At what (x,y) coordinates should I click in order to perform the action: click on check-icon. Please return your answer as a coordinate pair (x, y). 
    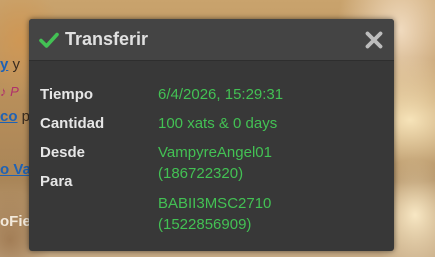
    Looking at the image, I should click on (49, 40).